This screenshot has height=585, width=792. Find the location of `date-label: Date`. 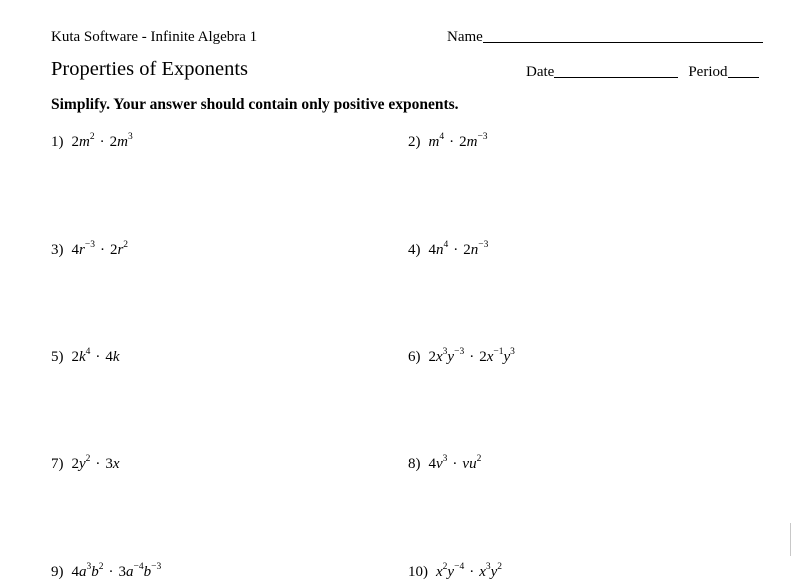

date-label: Date is located at coordinates (540, 72).